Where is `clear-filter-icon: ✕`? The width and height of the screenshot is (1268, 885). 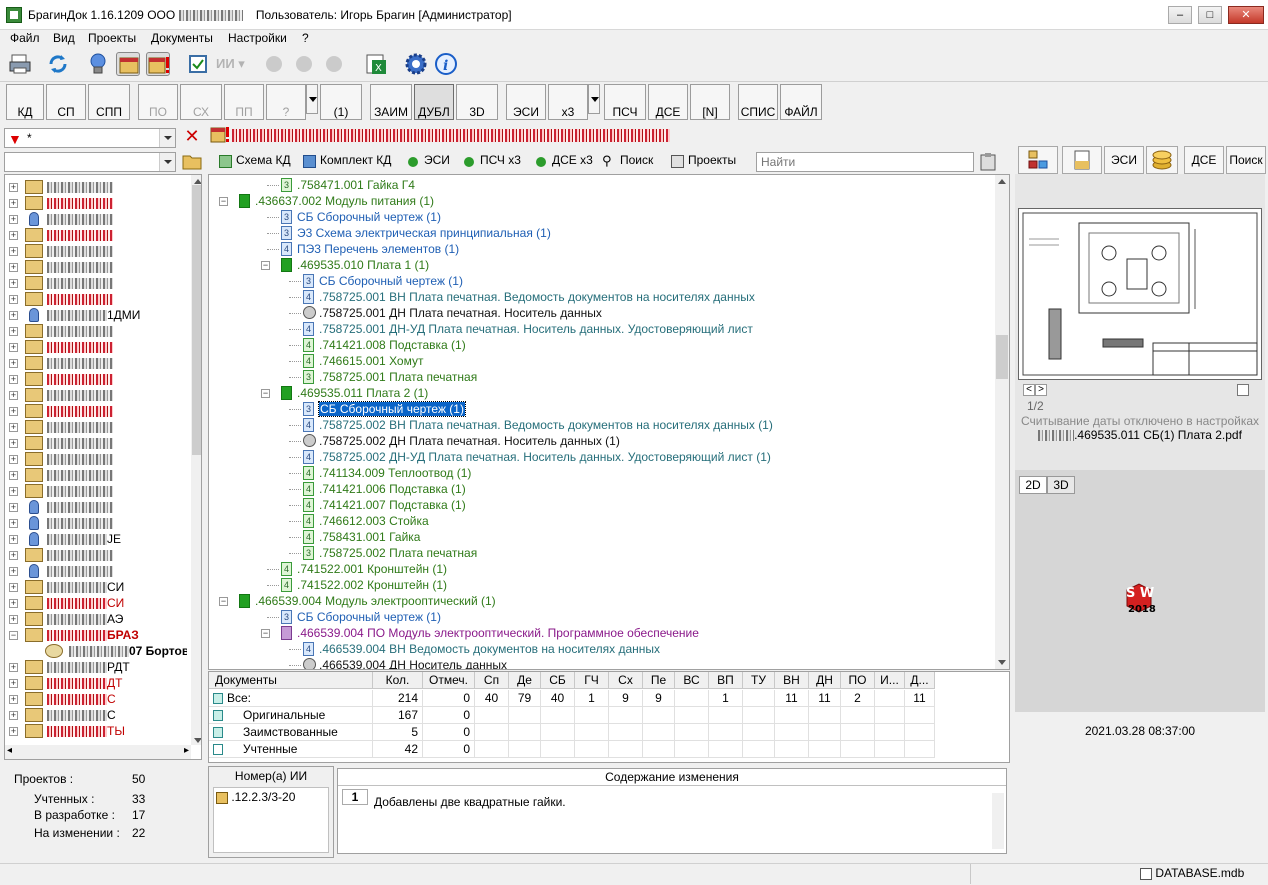 clear-filter-icon: ✕ is located at coordinates (192, 137).